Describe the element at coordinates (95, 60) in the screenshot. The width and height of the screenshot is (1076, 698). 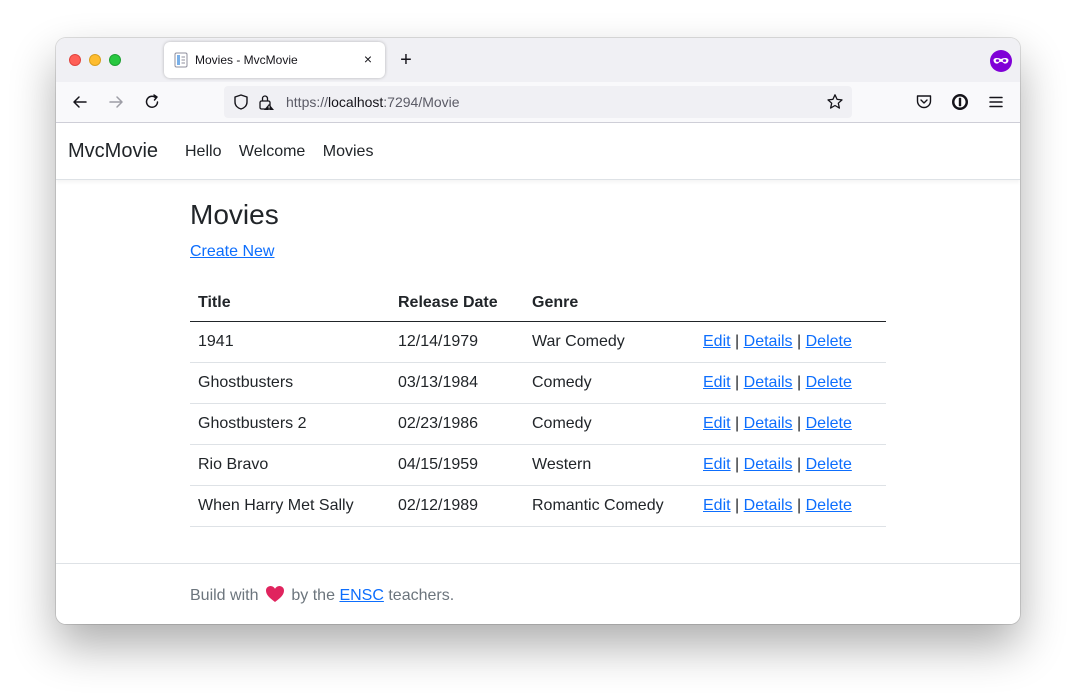
I see `minimize-window-button` at that location.